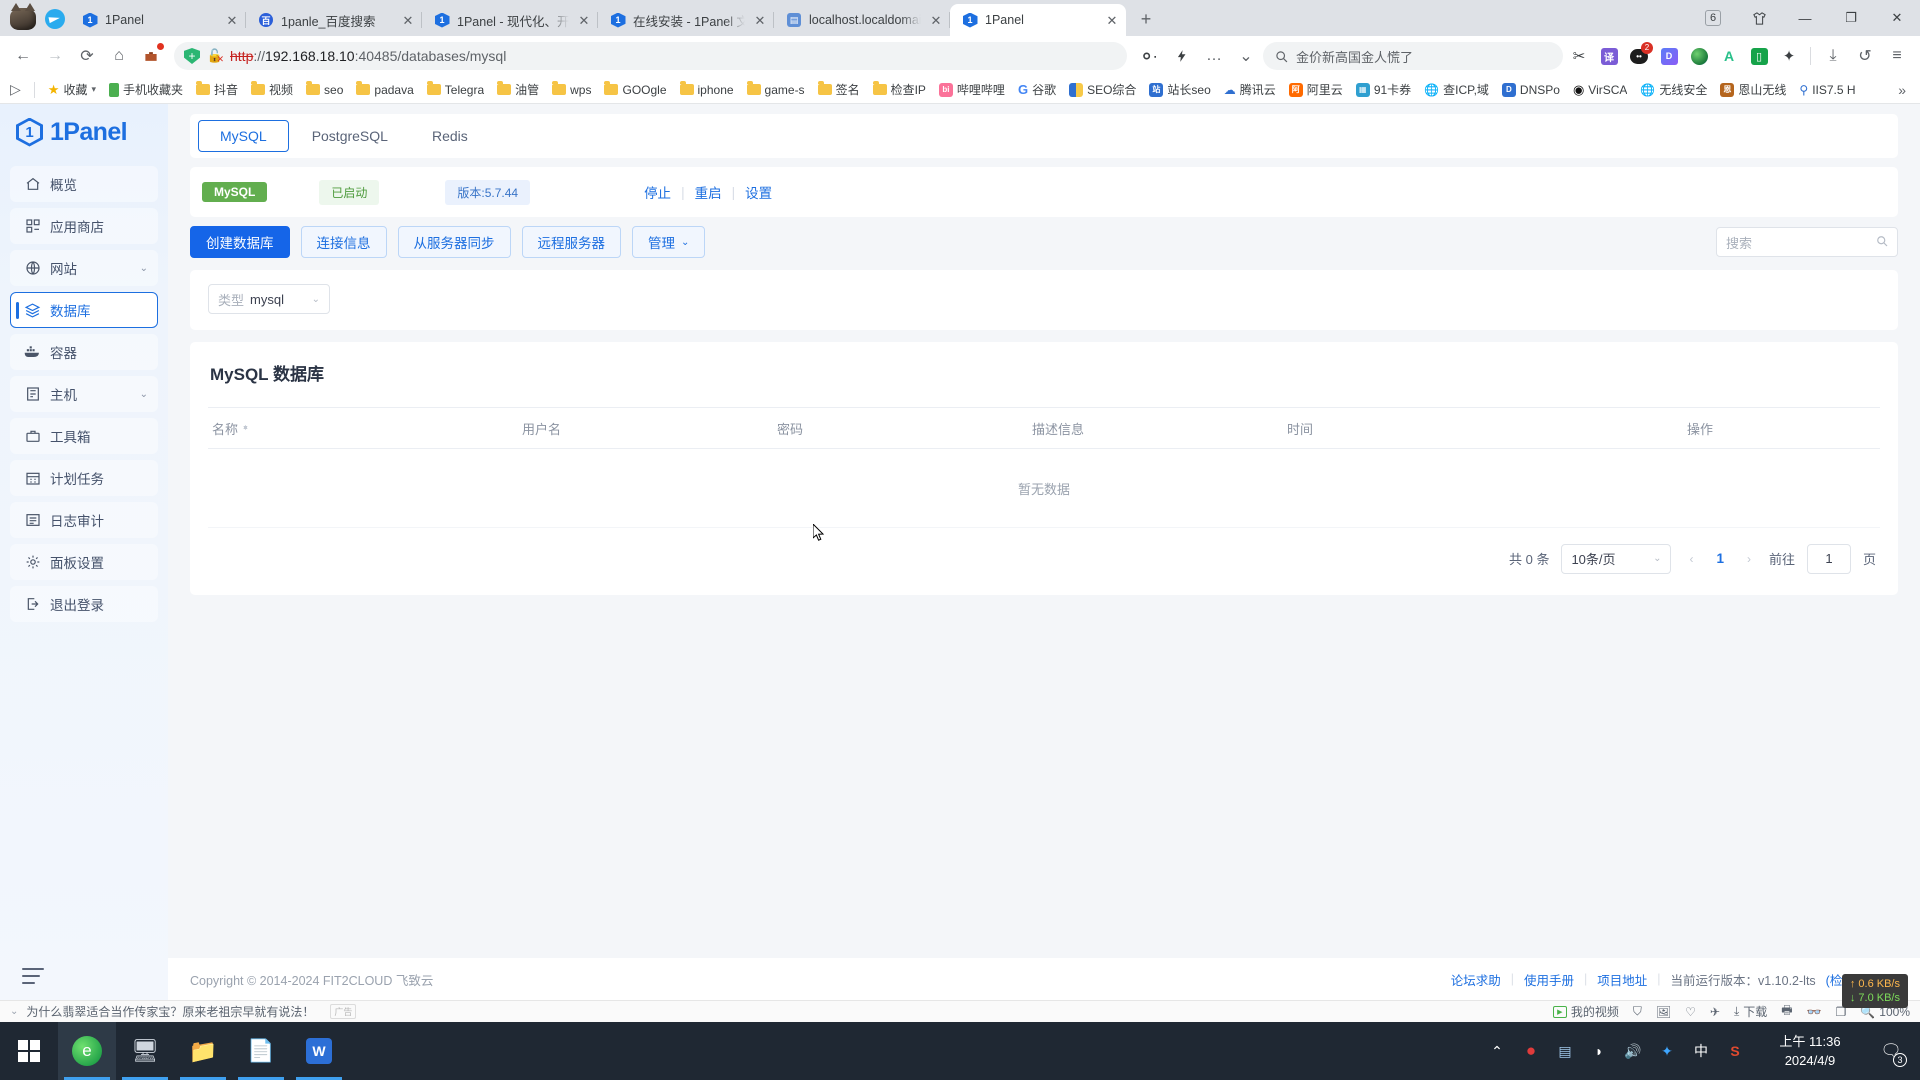 This screenshot has width=1920, height=1080. What do you see at coordinates (1805, 18) in the screenshot?
I see `minimize-button: —` at bounding box center [1805, 18].